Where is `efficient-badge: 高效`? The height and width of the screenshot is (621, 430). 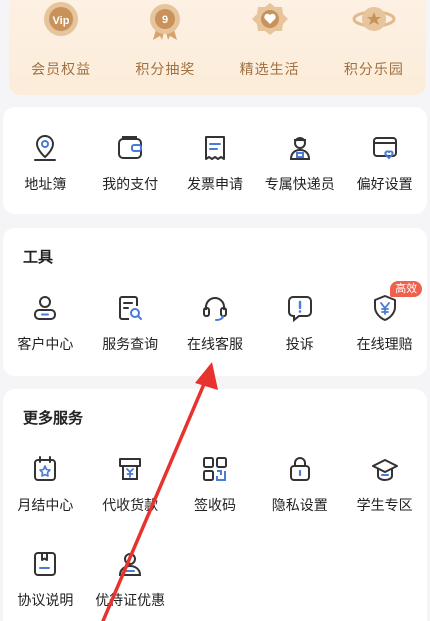
efficient-badge: 高效 is located at coordinates (406, 289).